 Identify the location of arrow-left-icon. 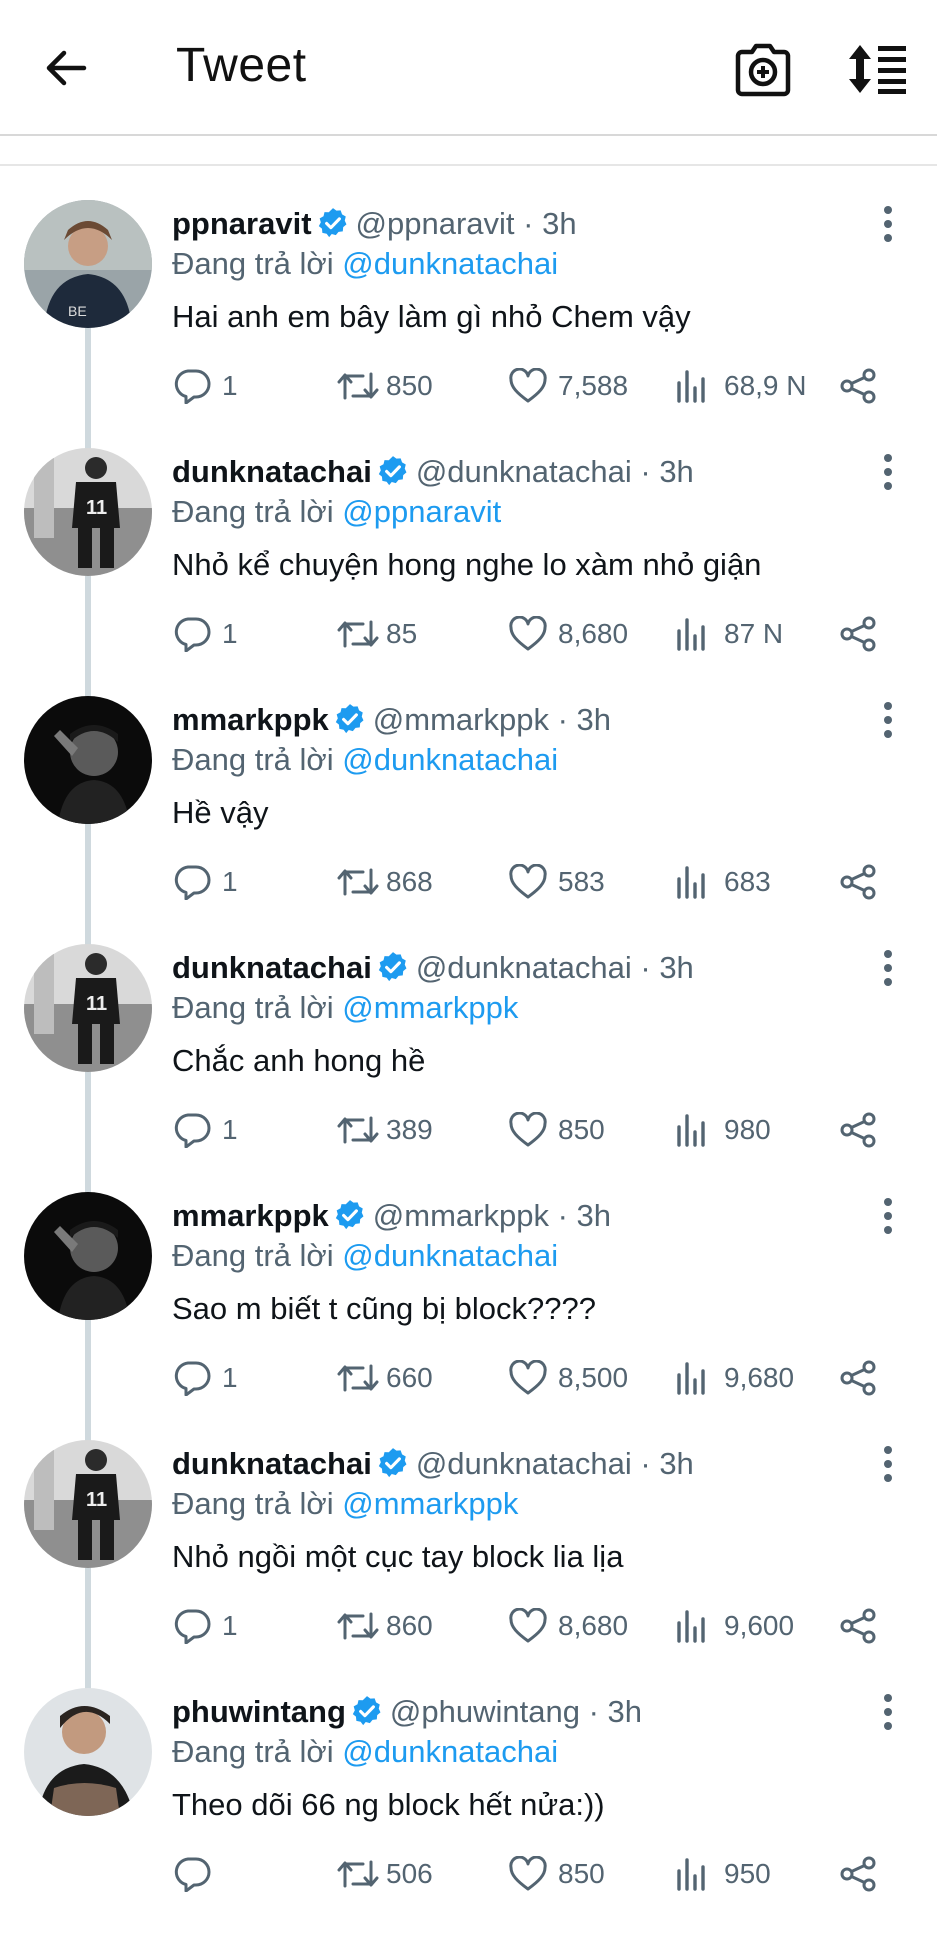
(66, 68).